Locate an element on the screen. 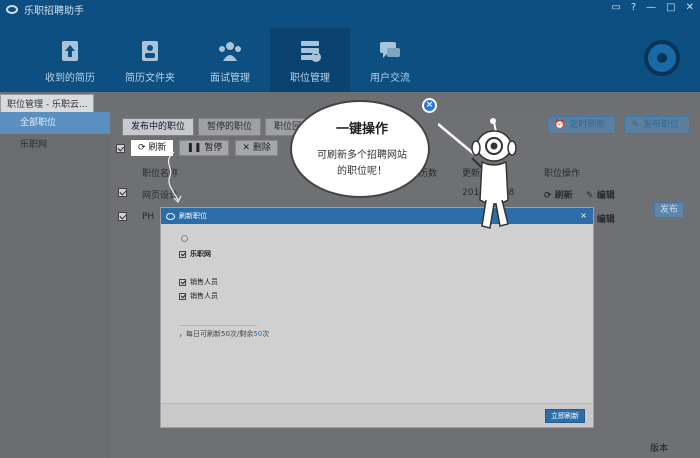 Image resolution: width=700 pixels, height=458 pixels. skin-button: ▭ is located at coordinates (615, 7).